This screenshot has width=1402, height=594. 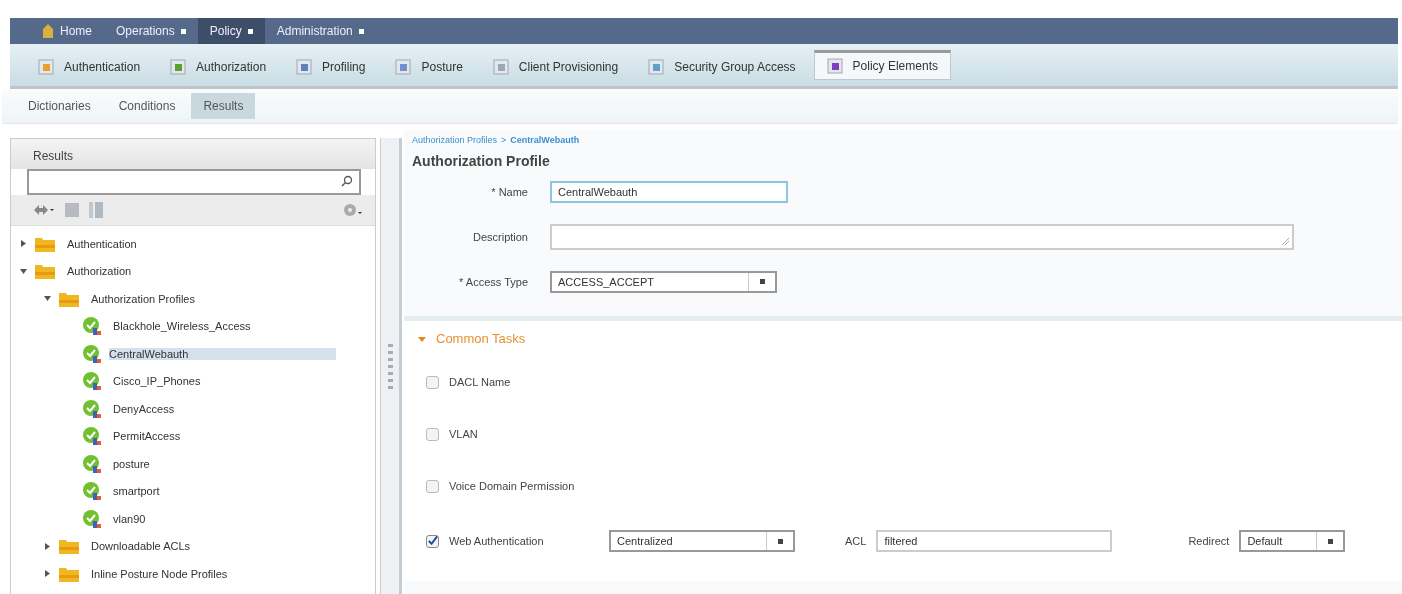 What do you see at coordinates (44, 210) in the screenshot?
I see `navigate-icon` at bounding box center [44, 210].